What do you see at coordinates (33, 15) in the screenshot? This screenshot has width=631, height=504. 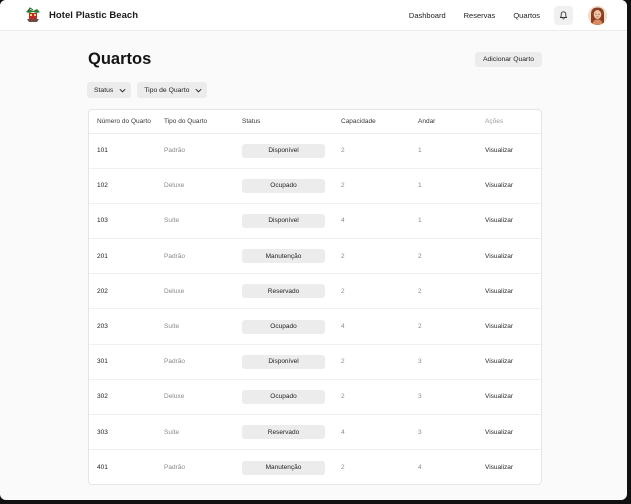 I see `hotel-logo-icon` at bounding box center [33, 15].